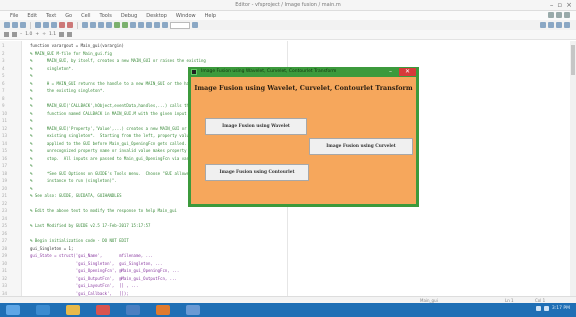  What do you see at coordinates (538, 308) in the screenshot?
I see `network-icon` at bounding box center [538, 308].